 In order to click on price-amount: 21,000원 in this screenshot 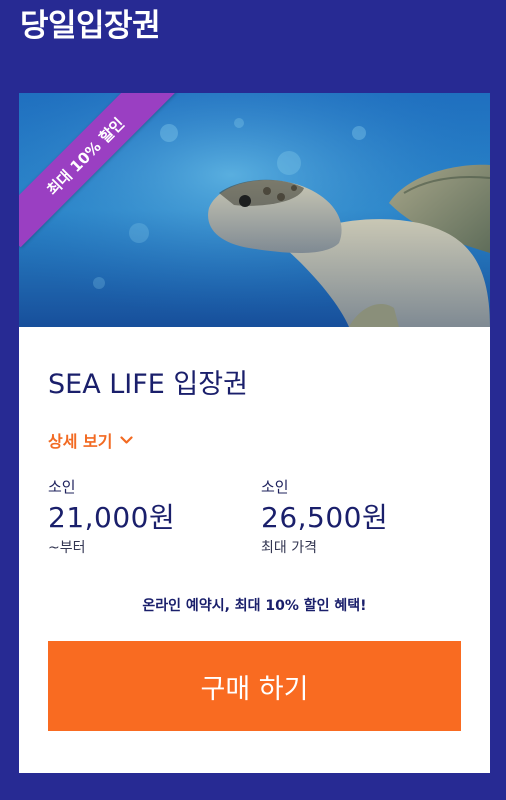, I will do `click(112, 517)`.